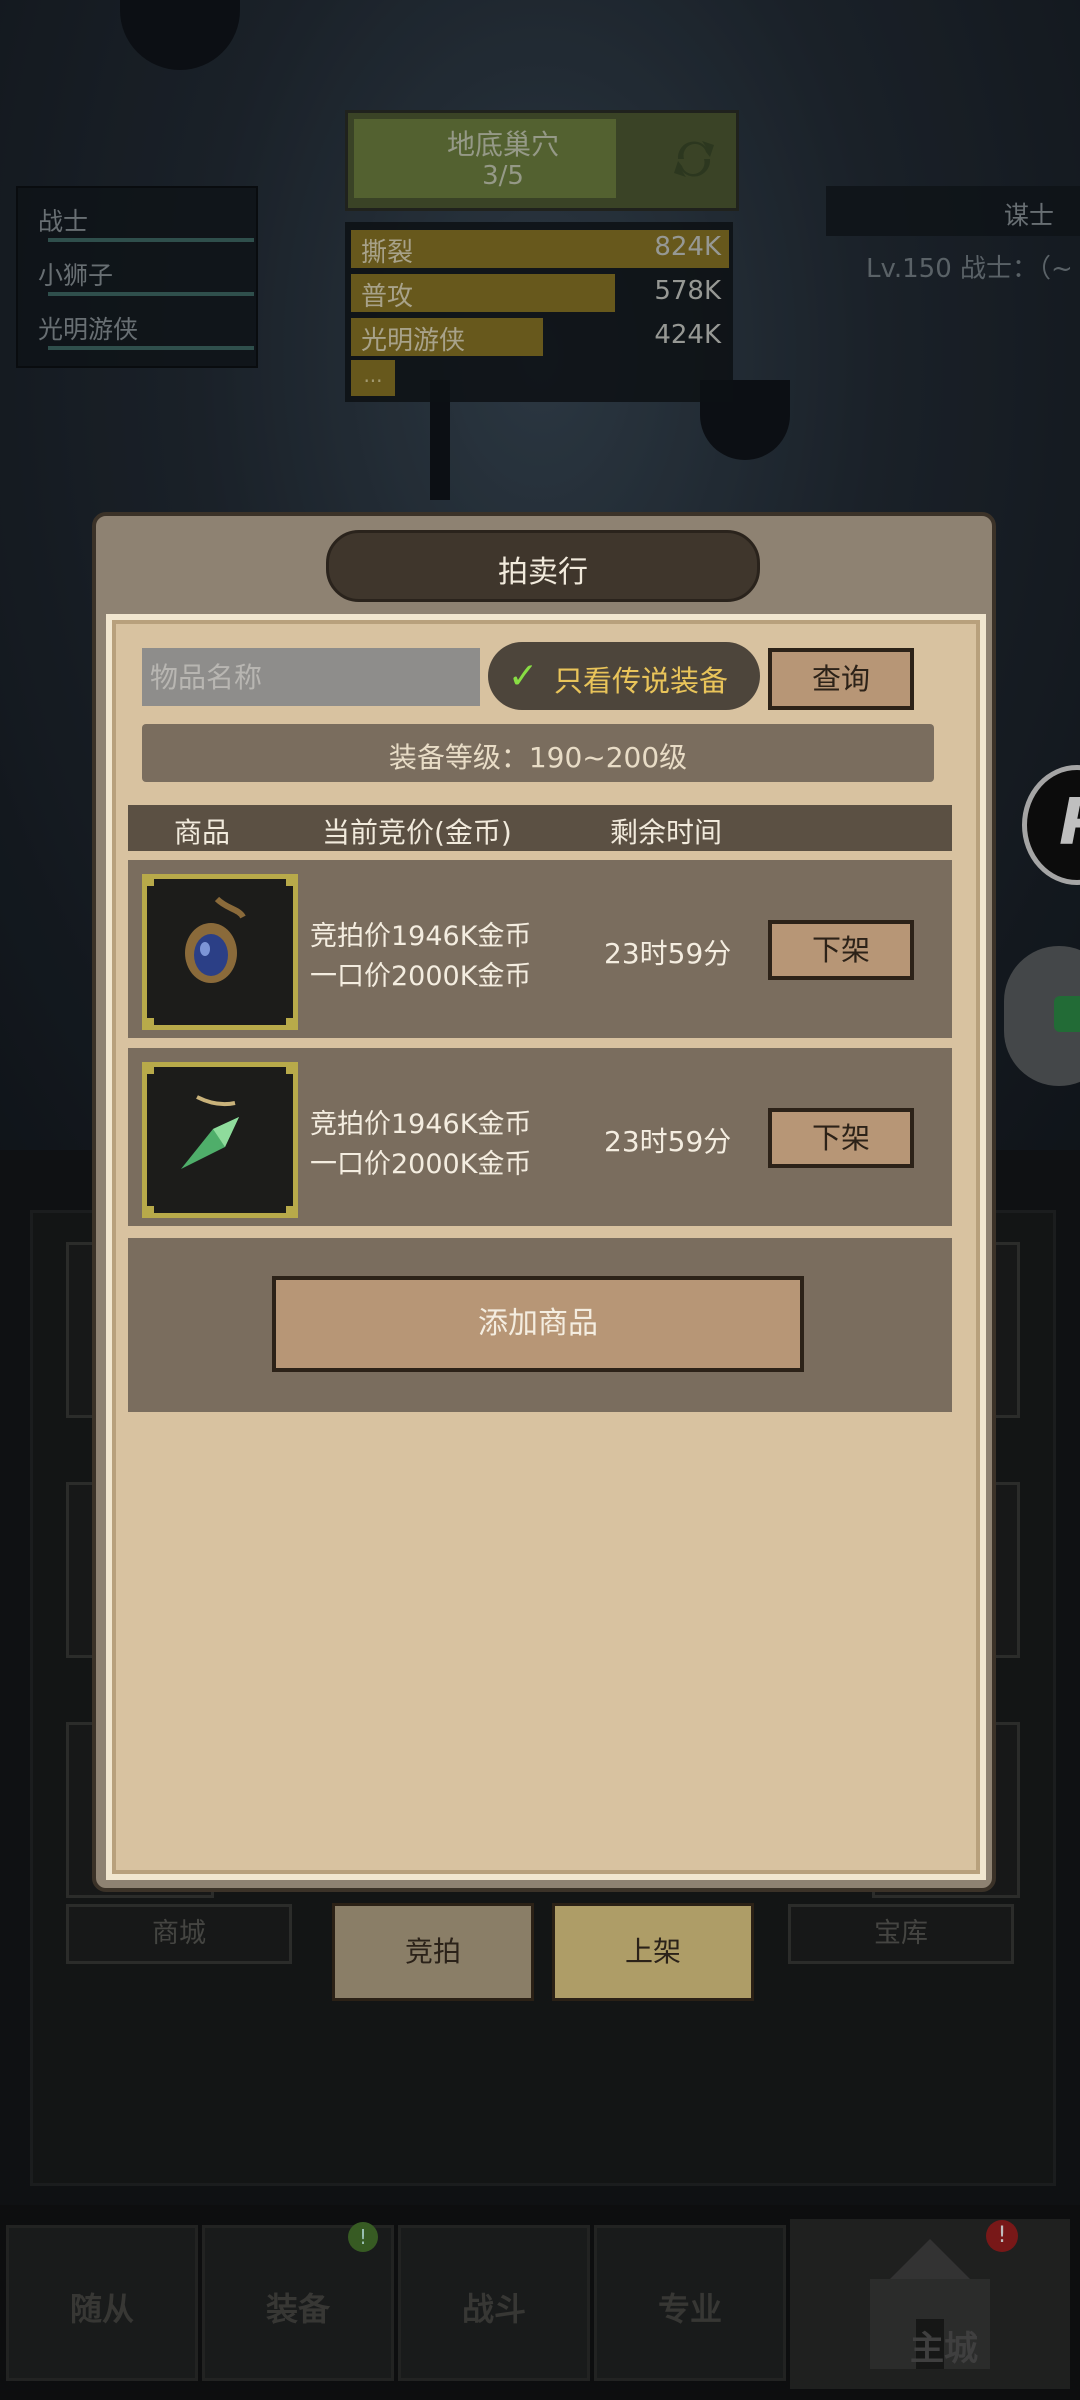  I want to click on column-time: 剩余时间, so click(666, 832).